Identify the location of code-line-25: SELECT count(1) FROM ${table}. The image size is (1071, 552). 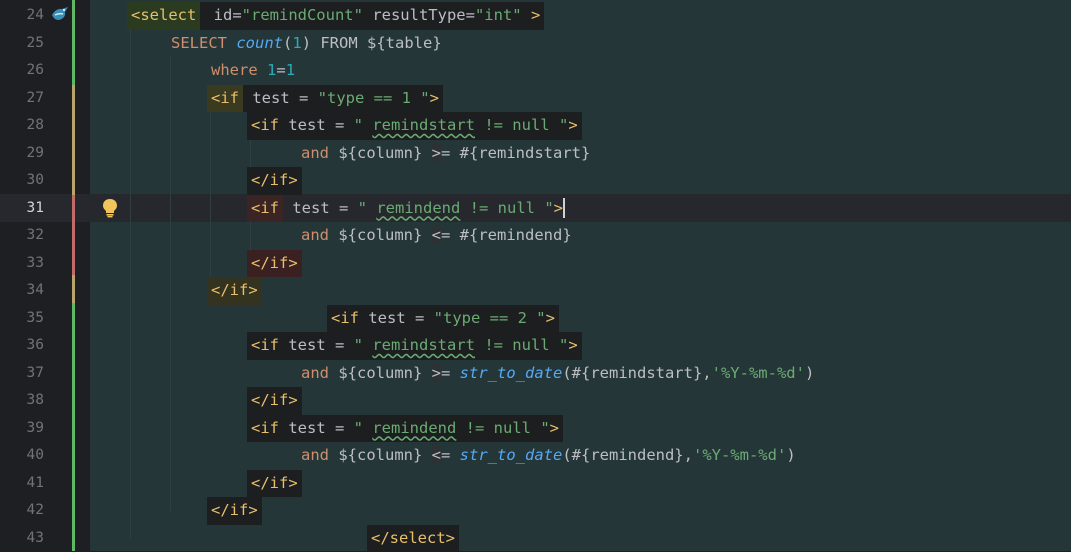
(306, 44).